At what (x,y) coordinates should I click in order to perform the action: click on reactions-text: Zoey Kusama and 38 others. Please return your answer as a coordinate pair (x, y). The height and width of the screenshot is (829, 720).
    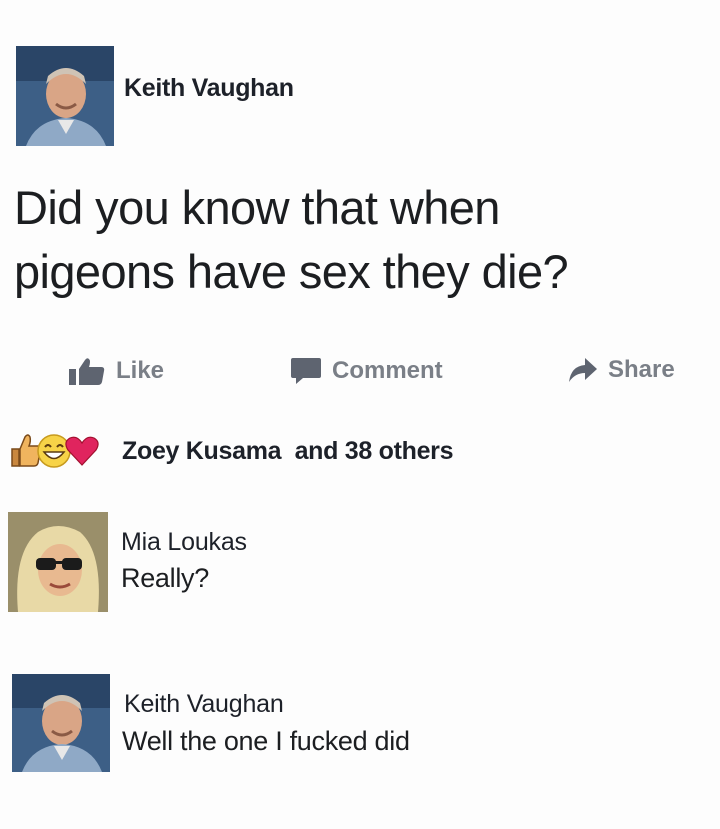
    Looking at the image, I should click on (288, 451).